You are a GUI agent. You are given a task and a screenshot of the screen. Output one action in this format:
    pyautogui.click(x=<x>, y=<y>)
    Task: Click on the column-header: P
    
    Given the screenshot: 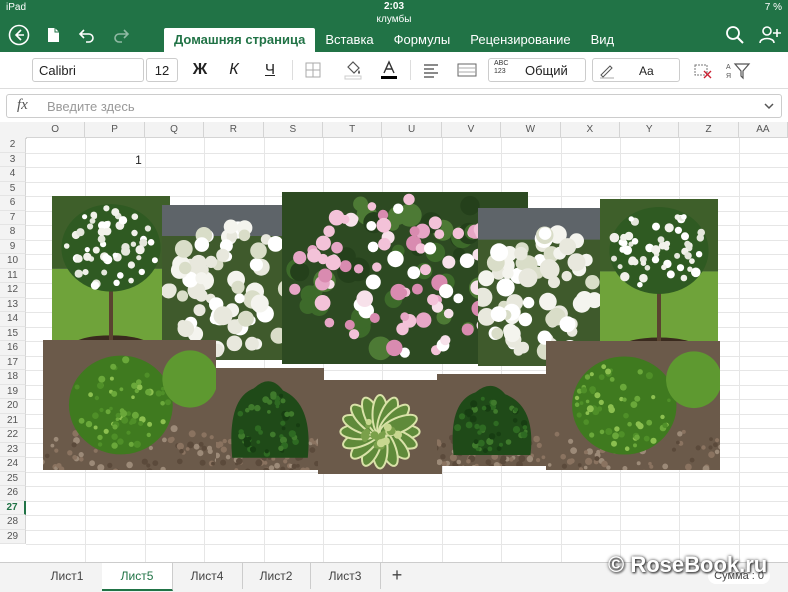 What is the action you would take?
    pyautogui.click(x=114, y=130)
    